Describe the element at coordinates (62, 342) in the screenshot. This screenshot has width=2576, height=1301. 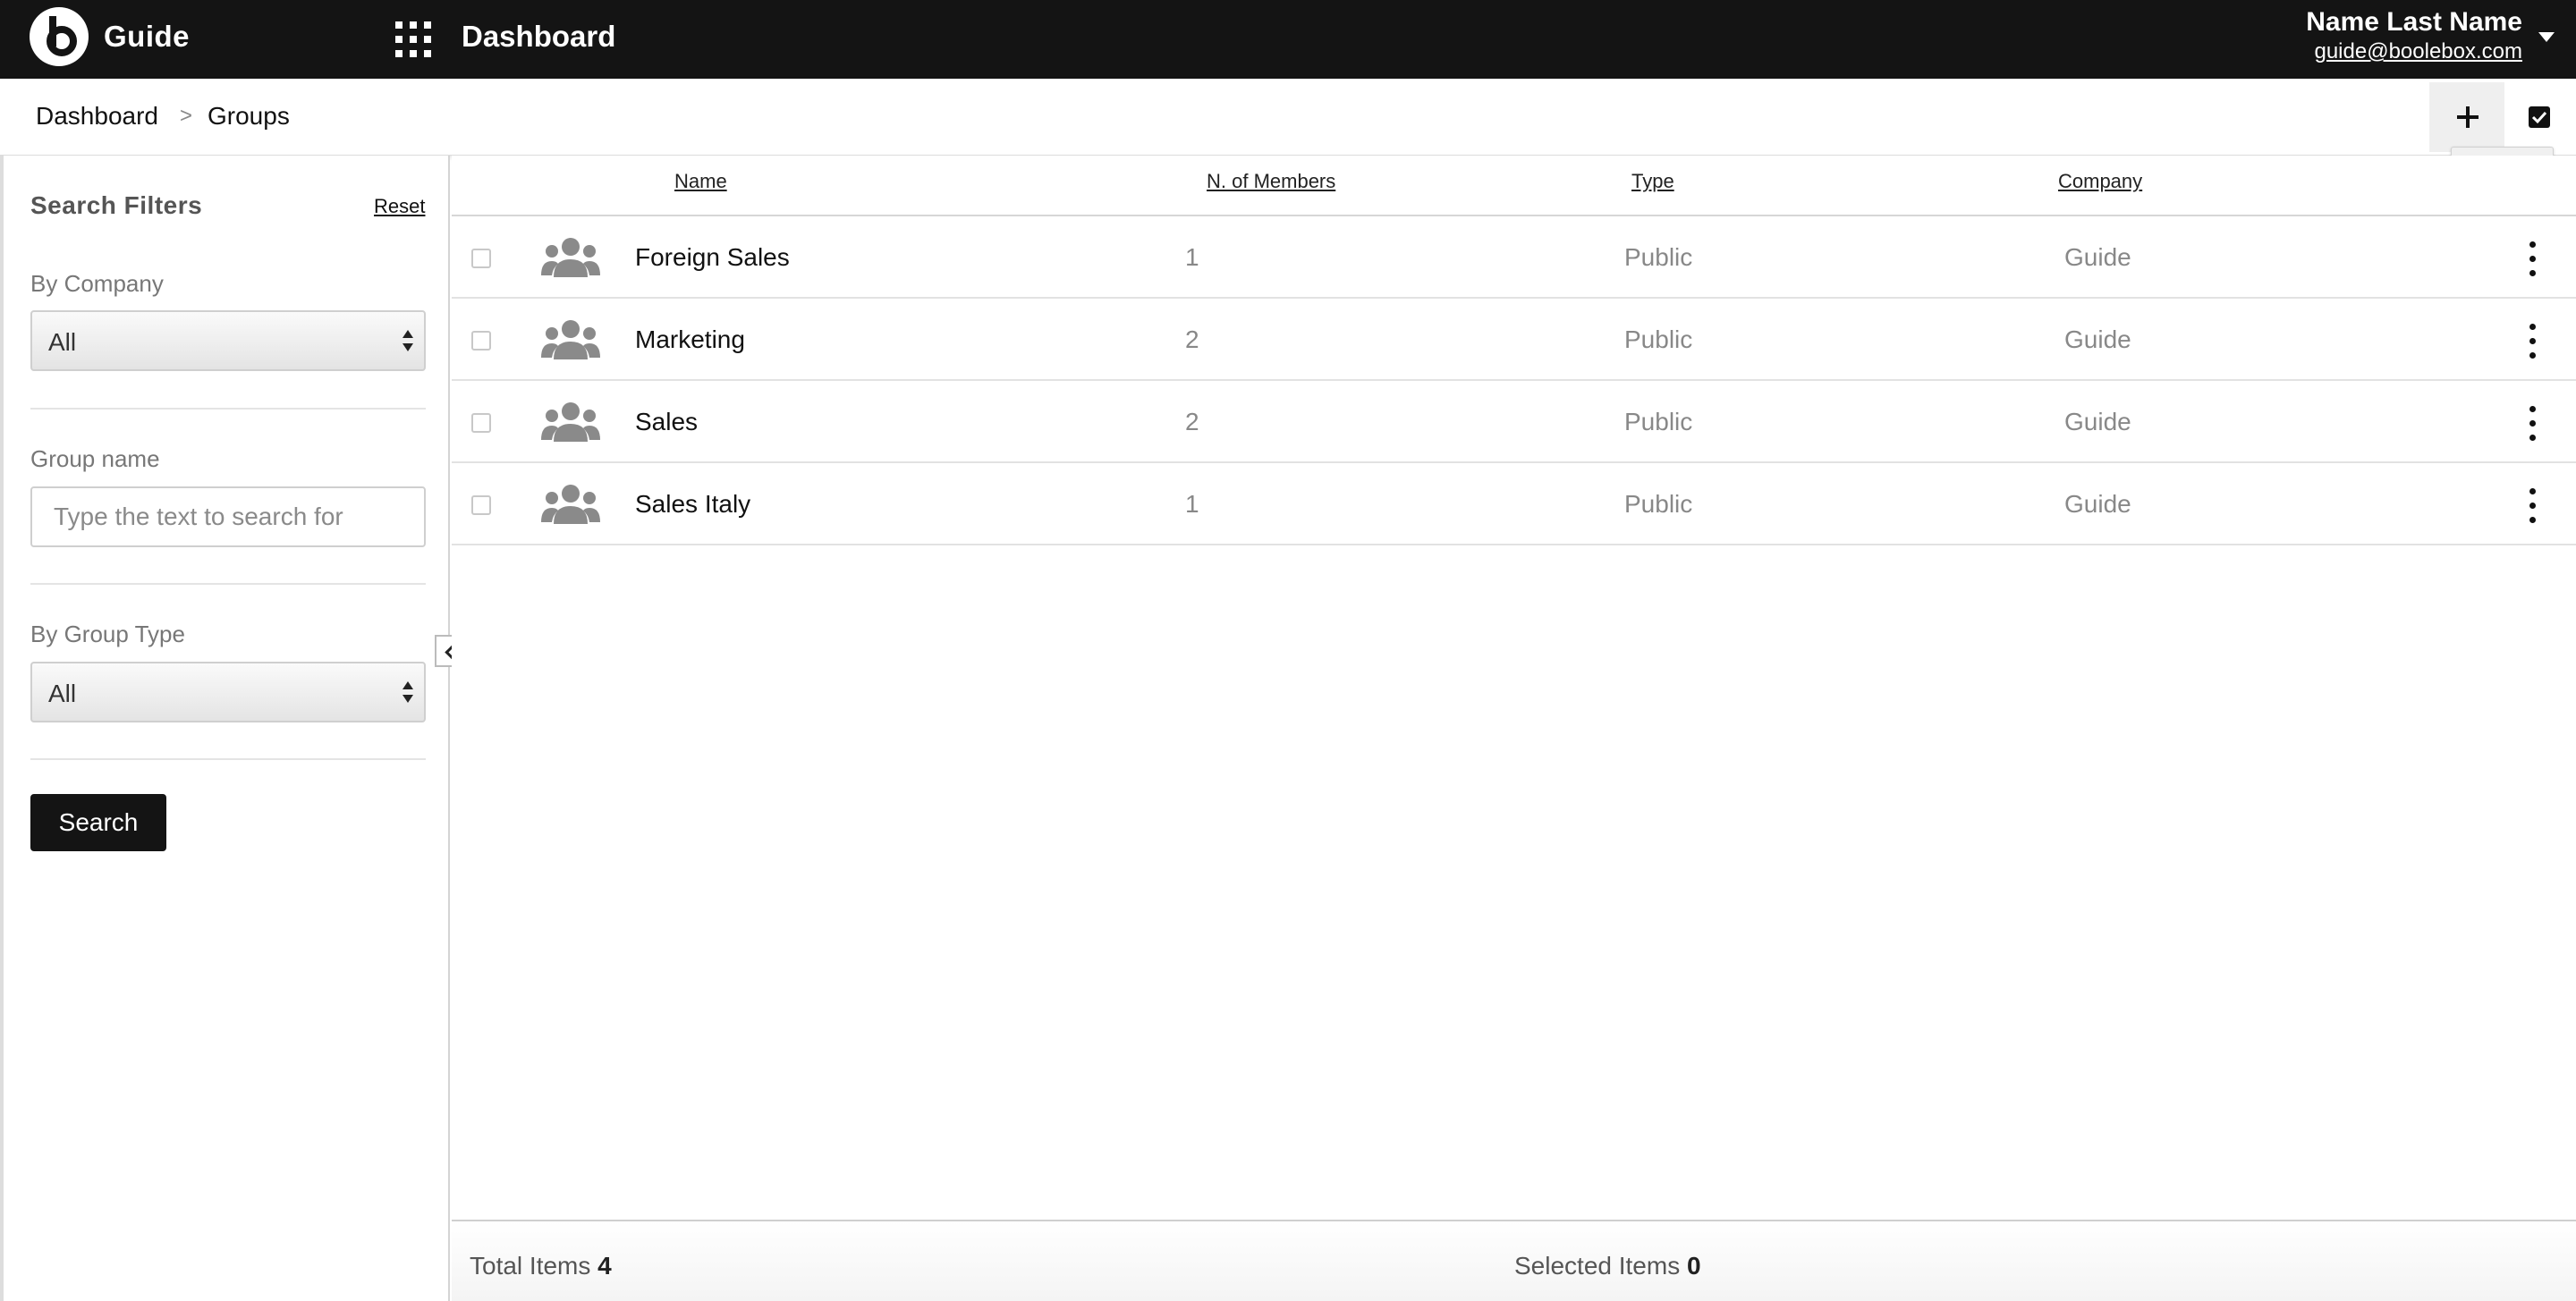
I see `company-select-value: All` at that location.